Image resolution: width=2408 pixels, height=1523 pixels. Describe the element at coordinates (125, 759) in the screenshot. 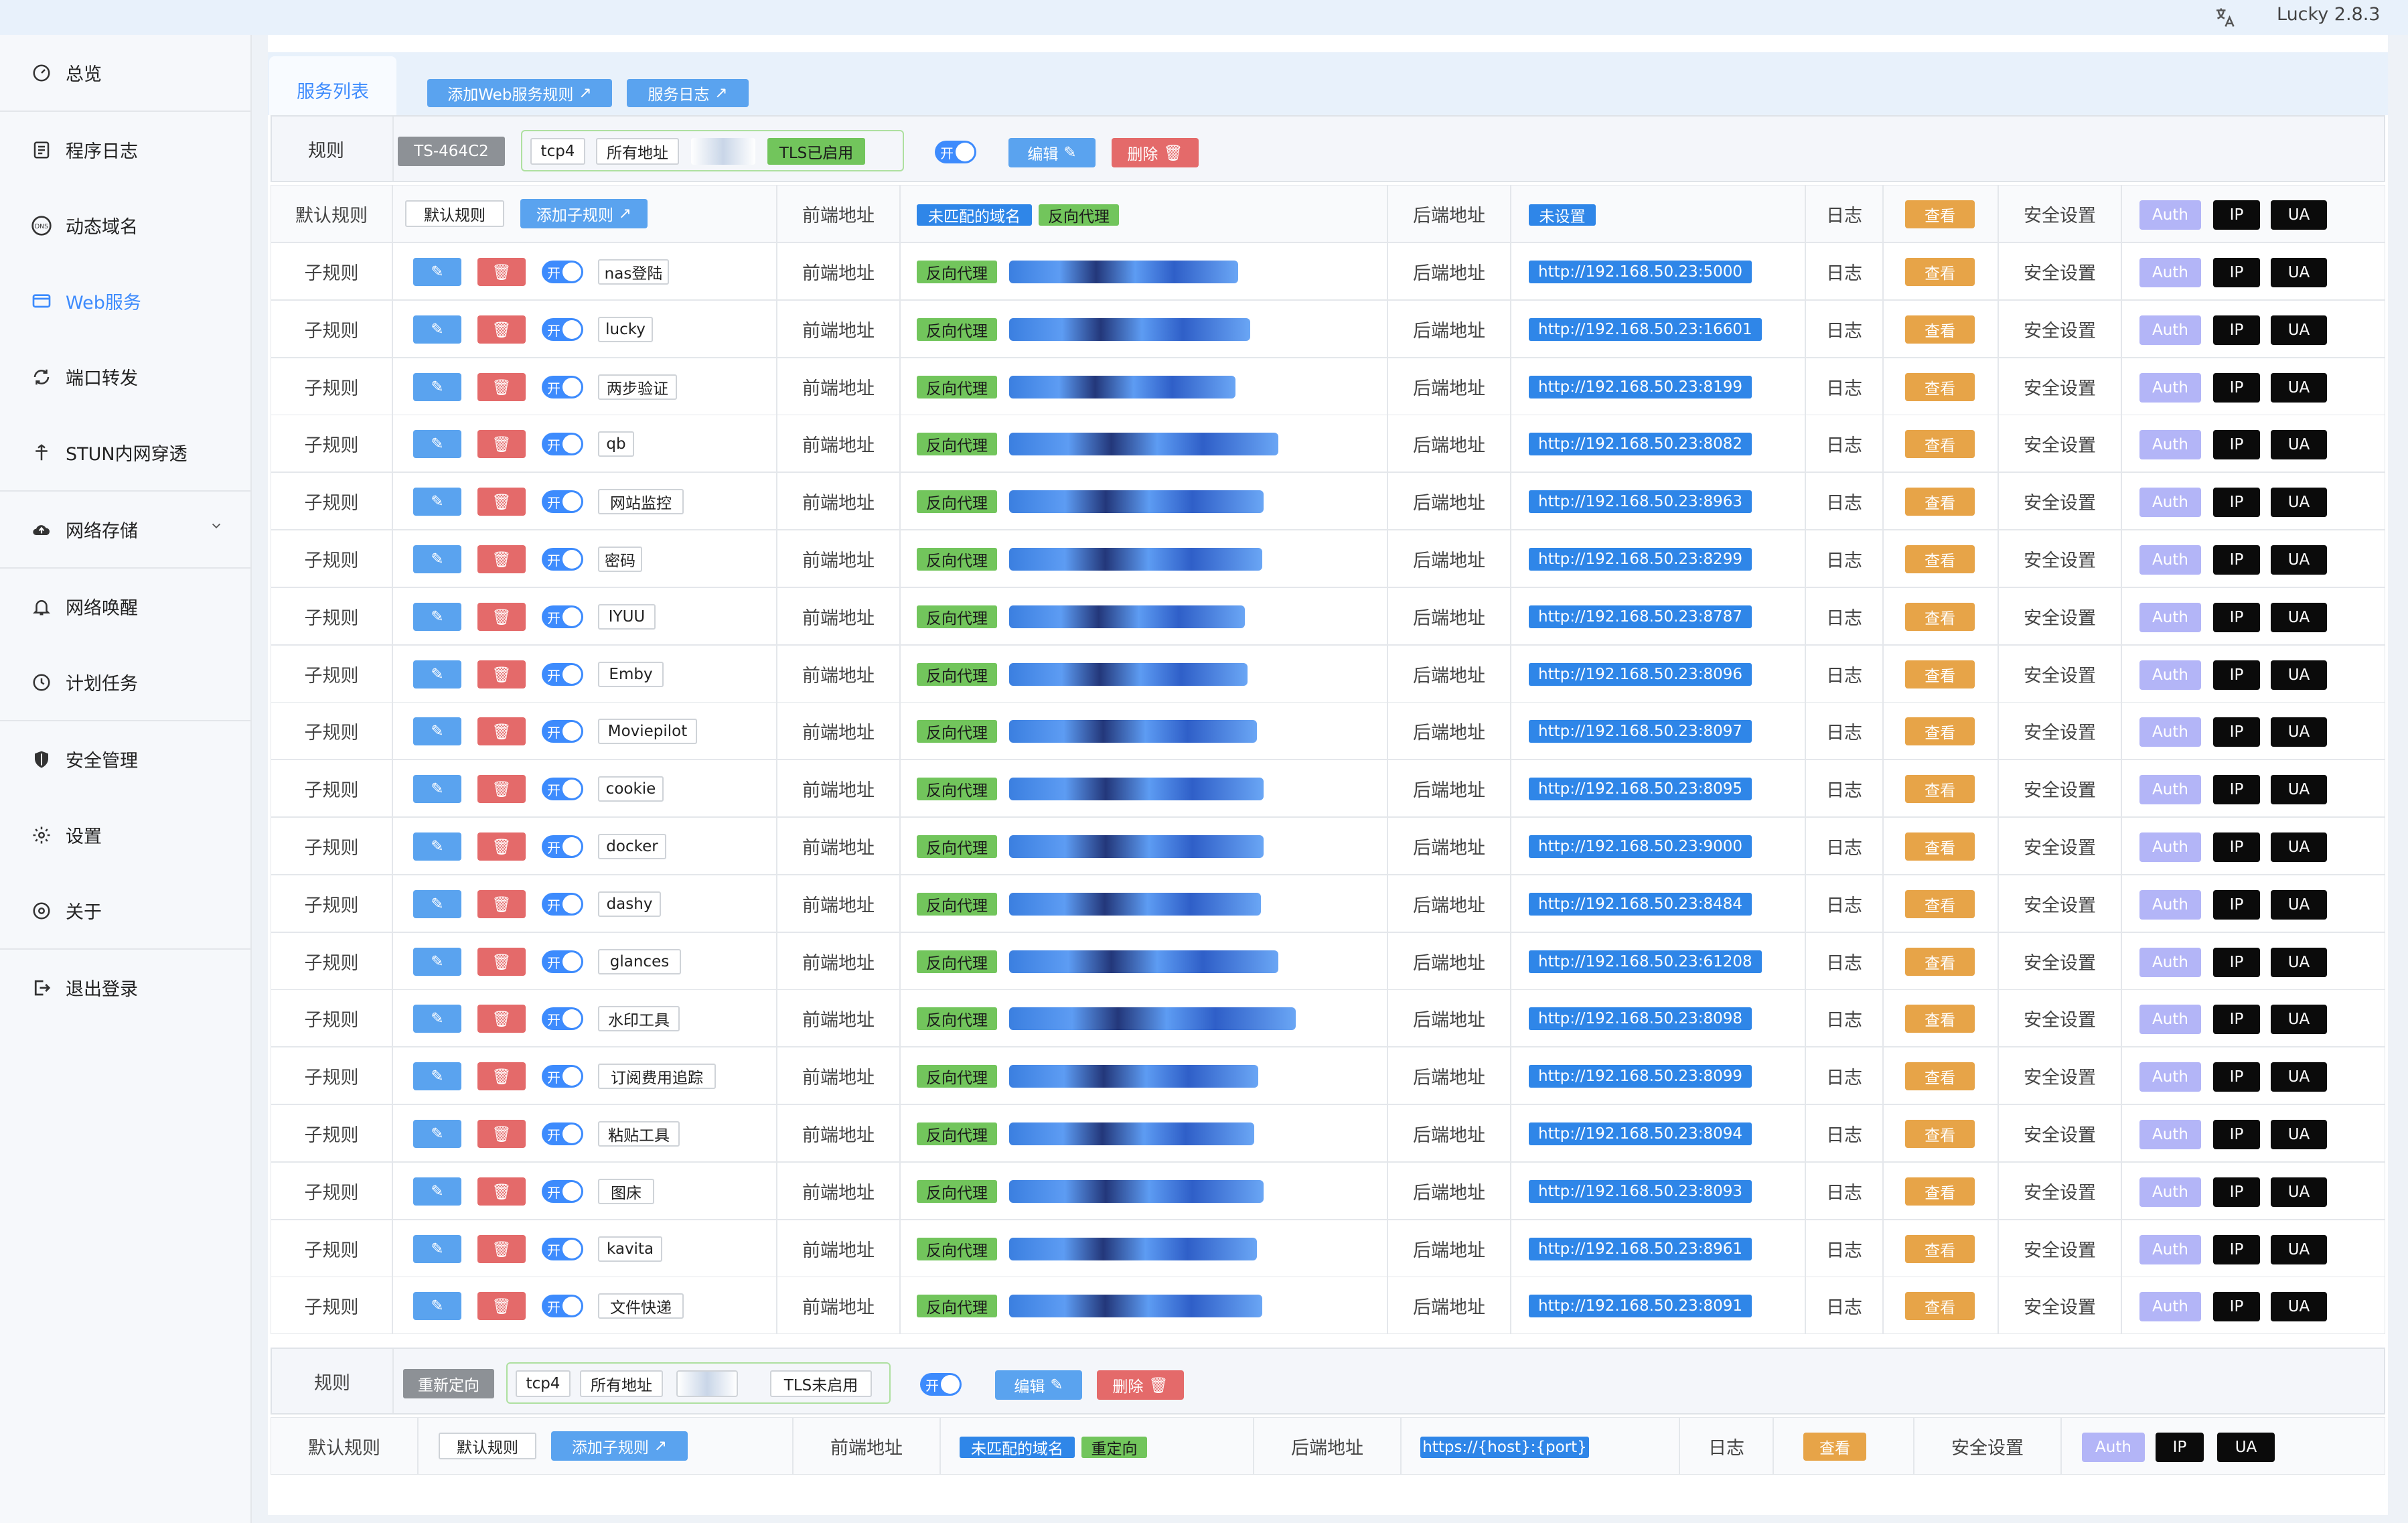

I see `sidebar-item-security: 安全管理` at that location.